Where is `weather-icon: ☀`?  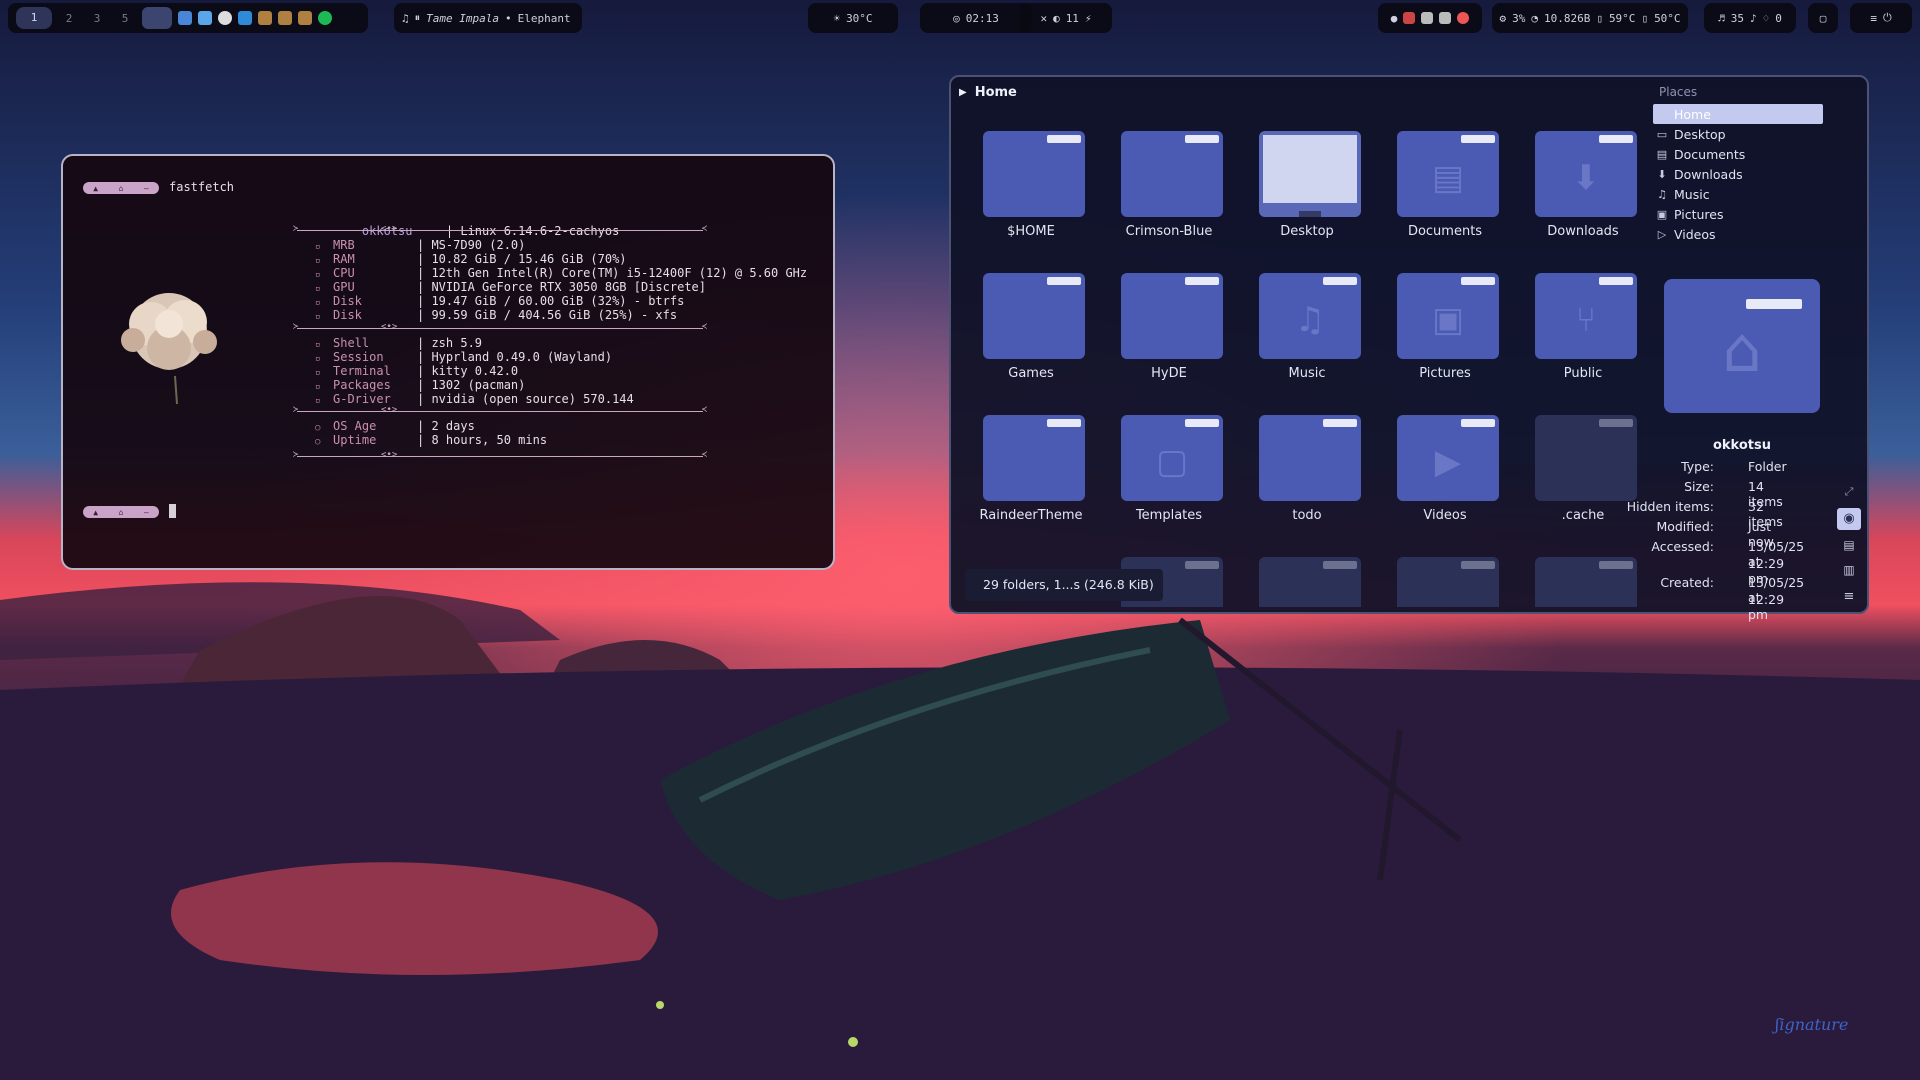 weather-icon: ☀ is located at coordinates (837, 18).